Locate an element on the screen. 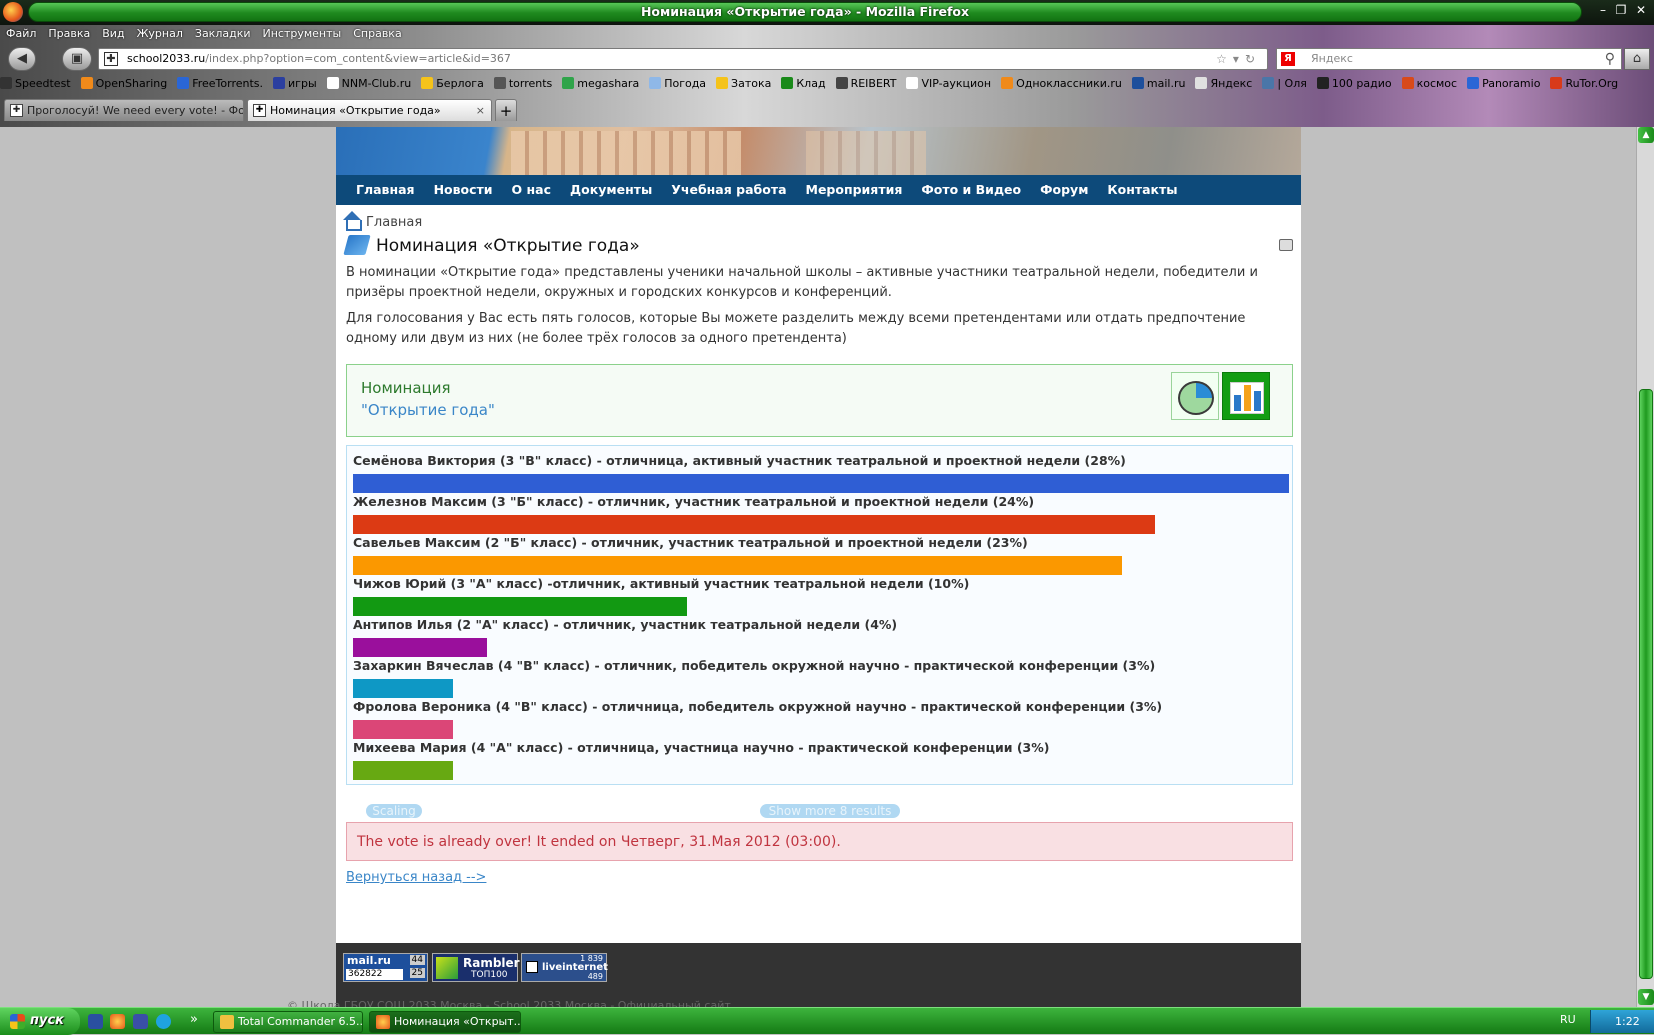  scroll-up-icon: ▲ is located at coordinates (1646, 135).